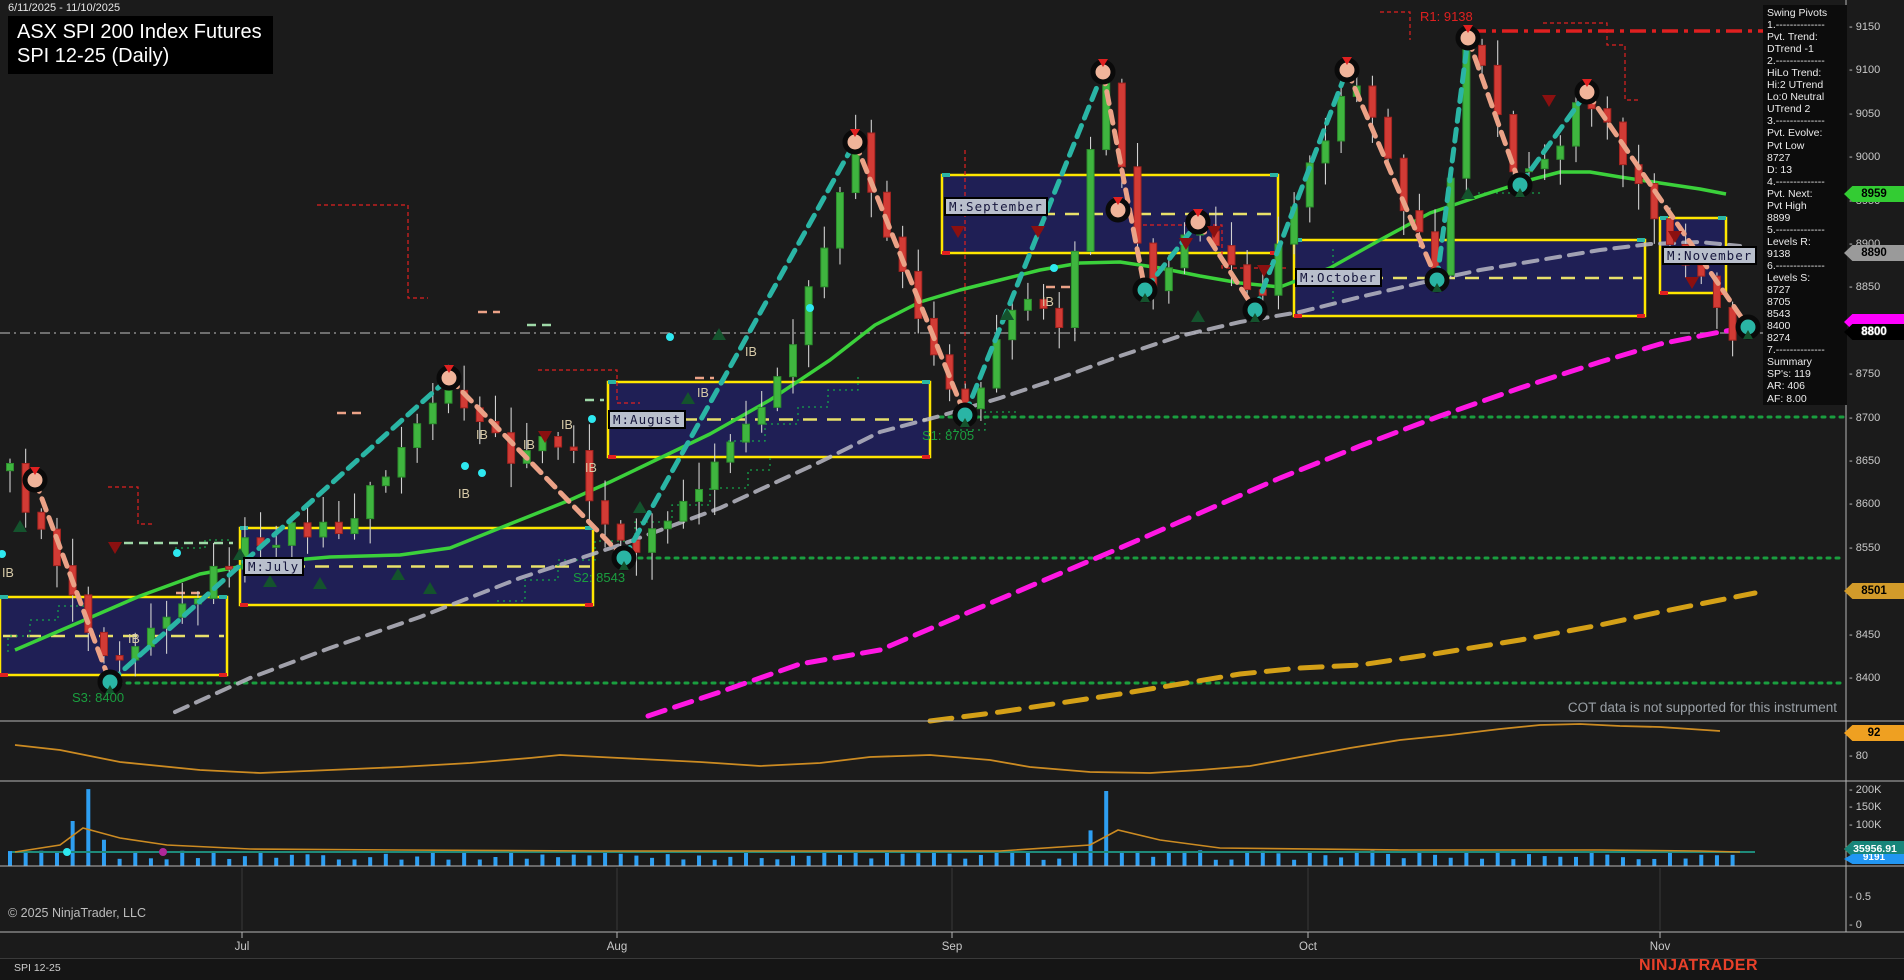 The height and width of the screenshot is (980, 1904). What do you see at coordinates (64, 8) in the screenshot?
I see `date-range: 6/11/2025 - 11/10/2025` at bounding box center [64, 8].